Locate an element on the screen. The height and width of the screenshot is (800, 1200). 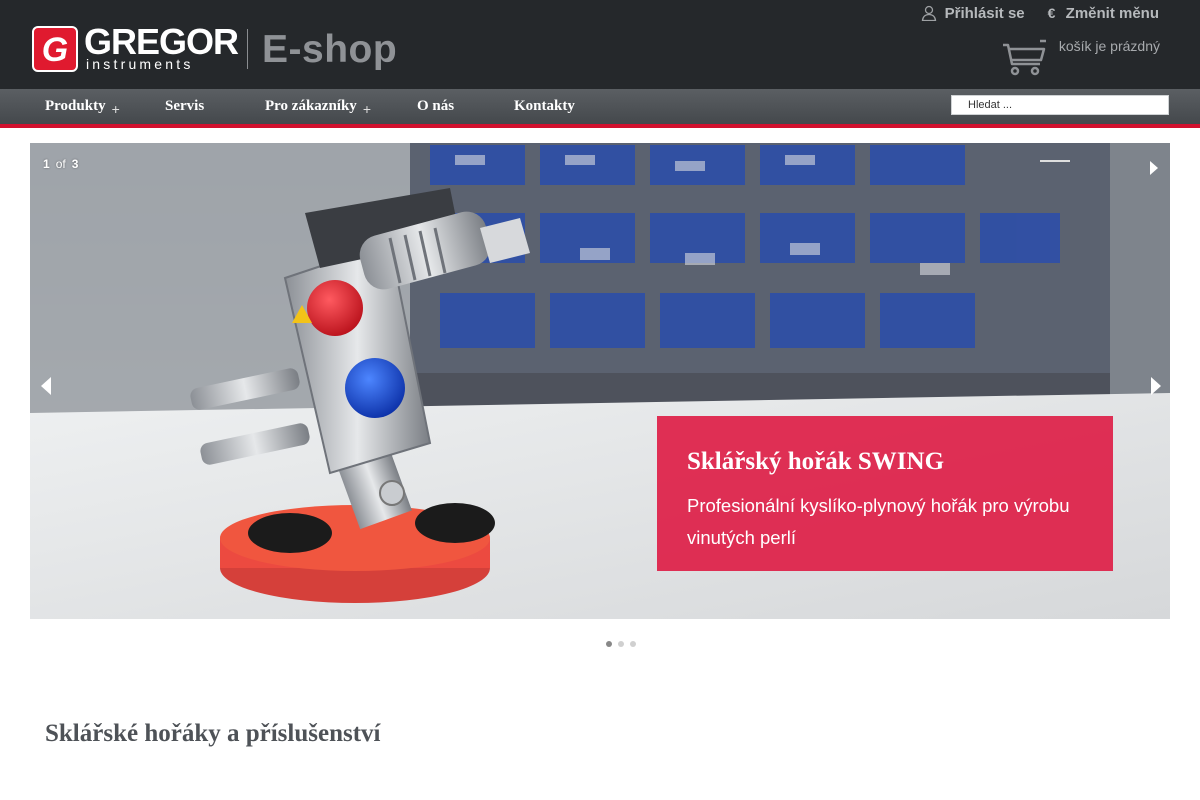
nav-item-kontakty: Kontakty is located at coordinates (544, 106).